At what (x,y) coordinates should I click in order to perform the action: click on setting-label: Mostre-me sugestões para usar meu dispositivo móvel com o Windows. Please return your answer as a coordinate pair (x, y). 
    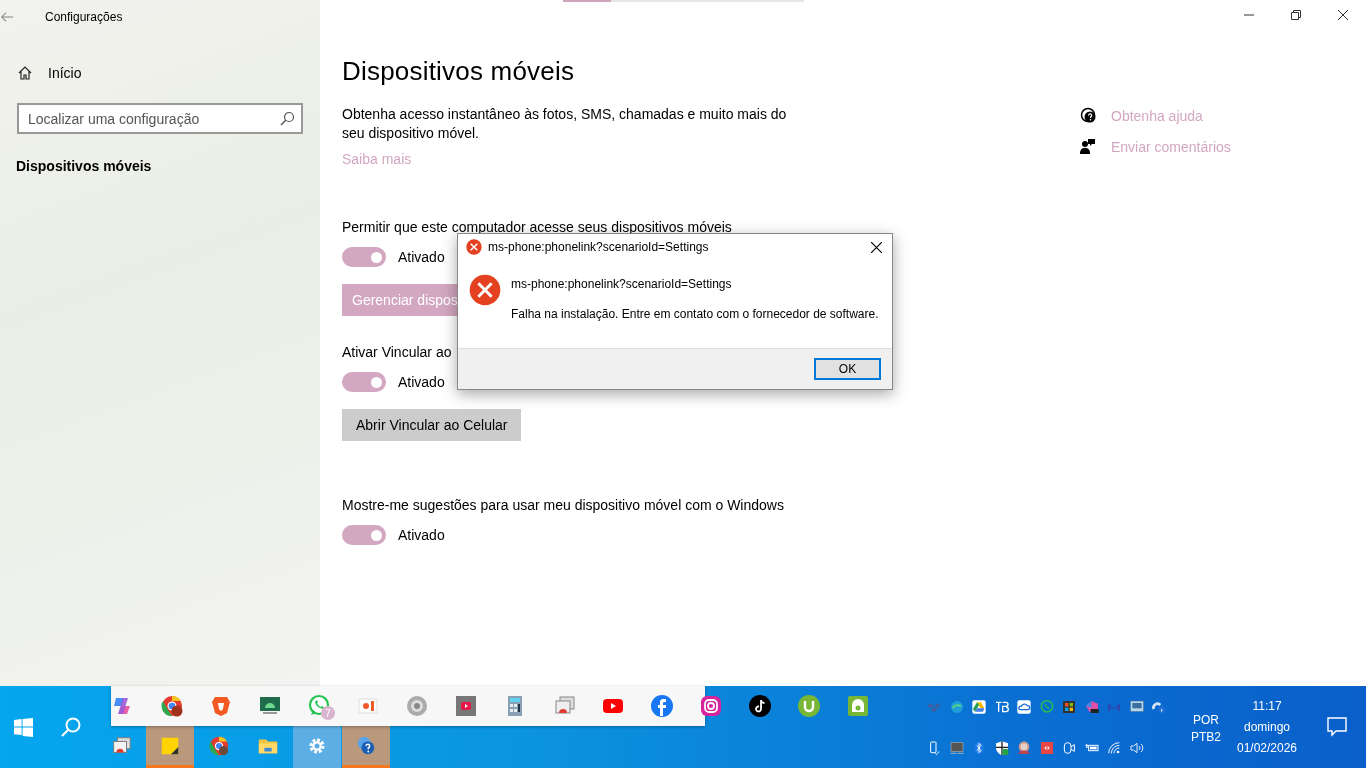
    Looking at the image, I should click on (563, 505).